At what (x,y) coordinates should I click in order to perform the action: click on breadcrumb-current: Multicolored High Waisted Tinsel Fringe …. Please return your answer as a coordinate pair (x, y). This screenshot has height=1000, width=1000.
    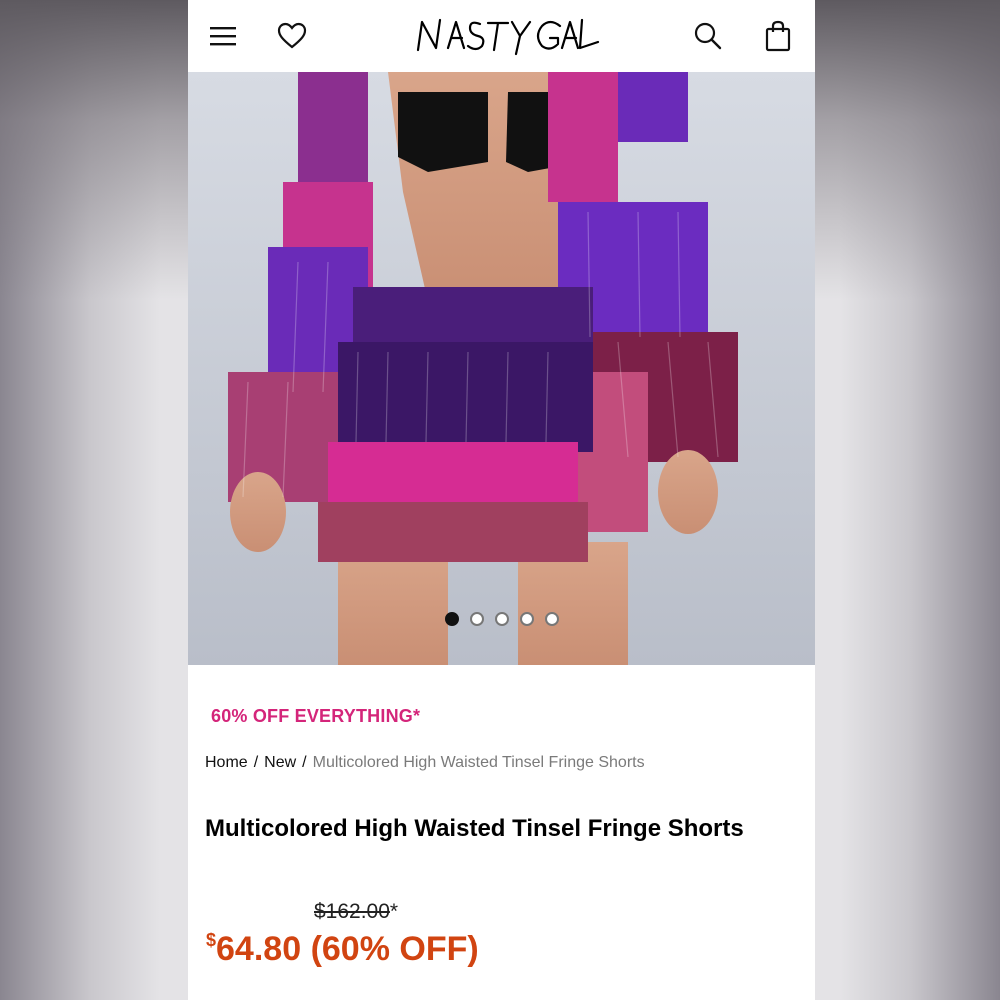
    Looking at the image, I should click on (478, 762).